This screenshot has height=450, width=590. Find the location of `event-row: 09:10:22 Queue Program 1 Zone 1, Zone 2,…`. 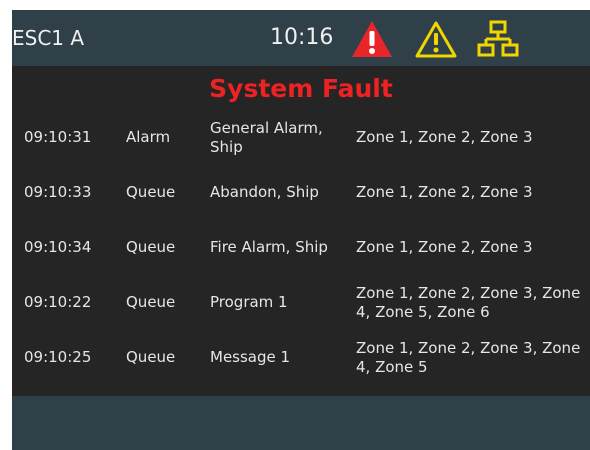

event-row: 09:10:22 Queue Program 1 Zone 1, Zone 2,… is located at coordinates (301, 302).